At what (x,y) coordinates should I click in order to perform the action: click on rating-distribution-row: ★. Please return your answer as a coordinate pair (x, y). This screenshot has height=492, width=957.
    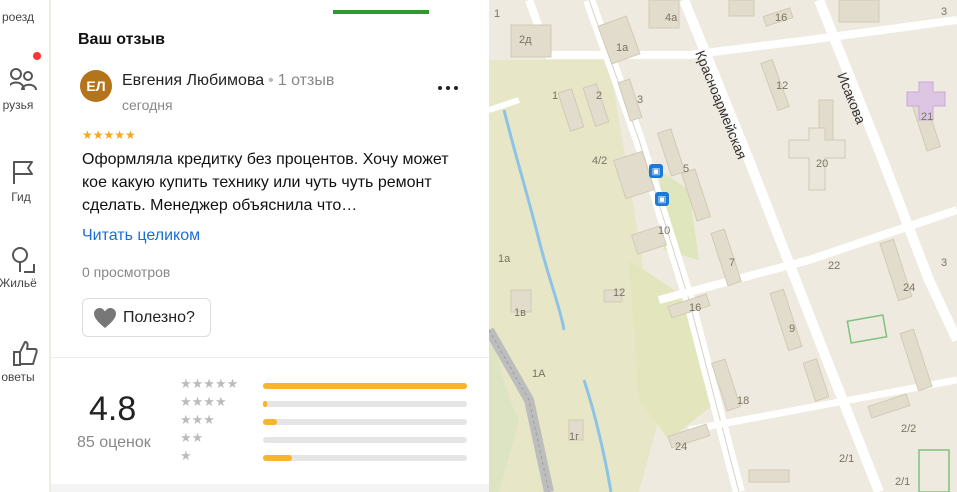
    Looking at the image, I should click on (330, 456).